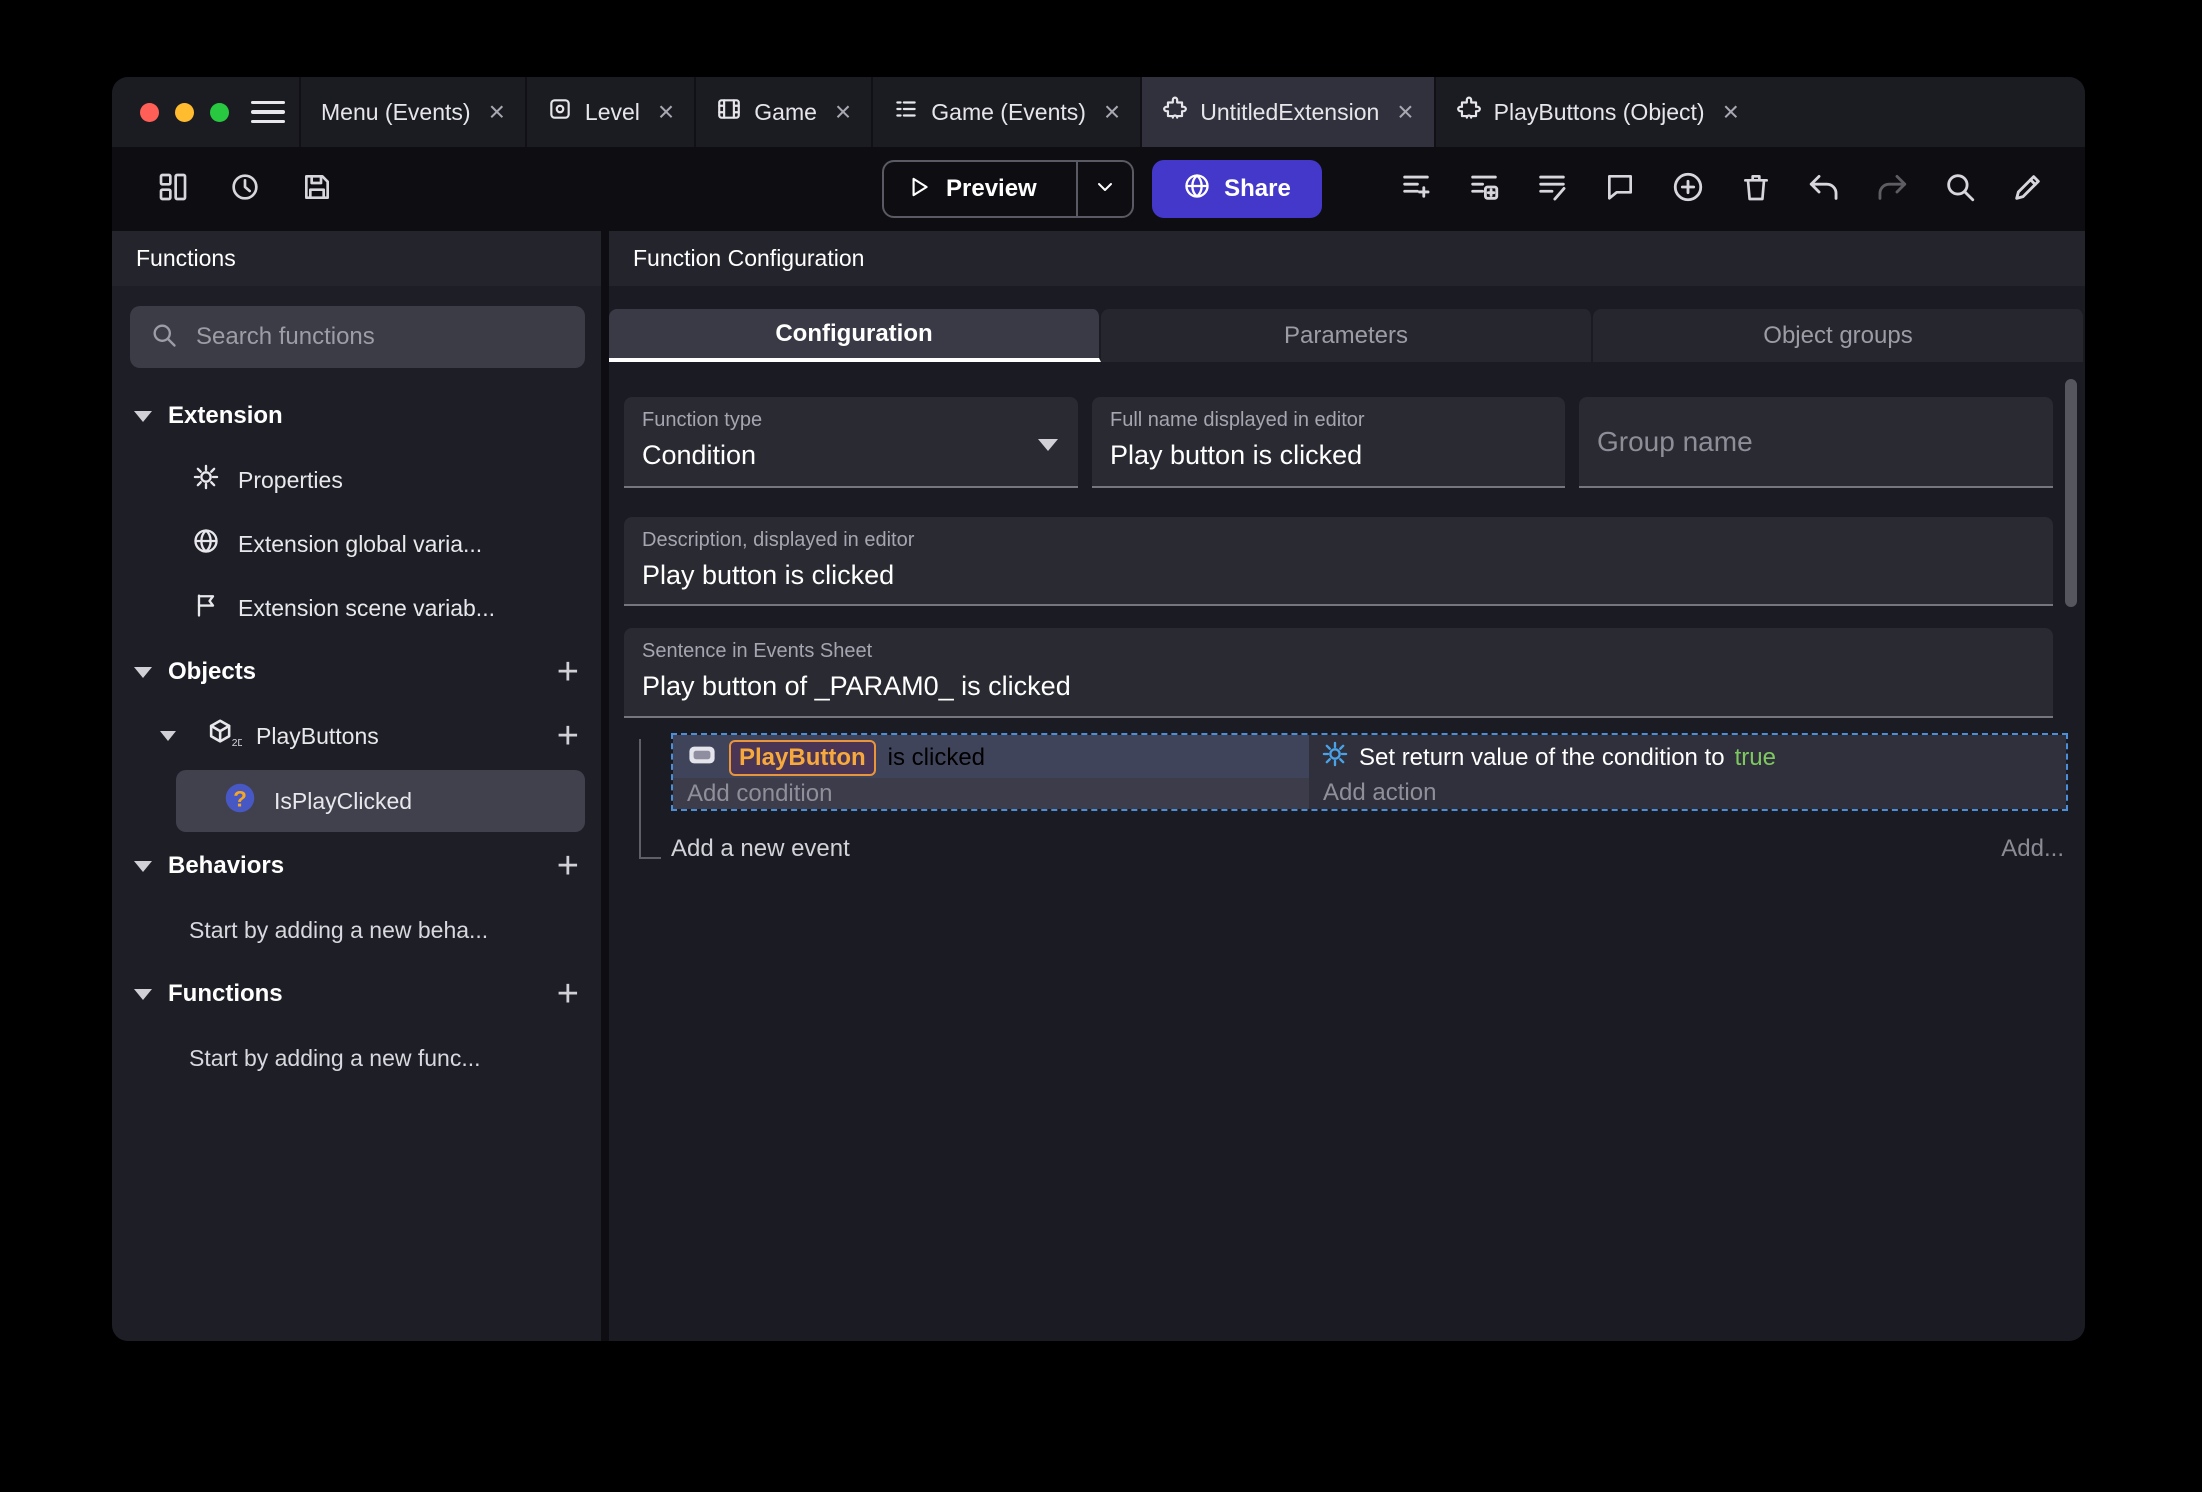  Describe the element at coordinates (760, 849) in the screenshot. I see `add-new-event-link: Add a new event` at that location.